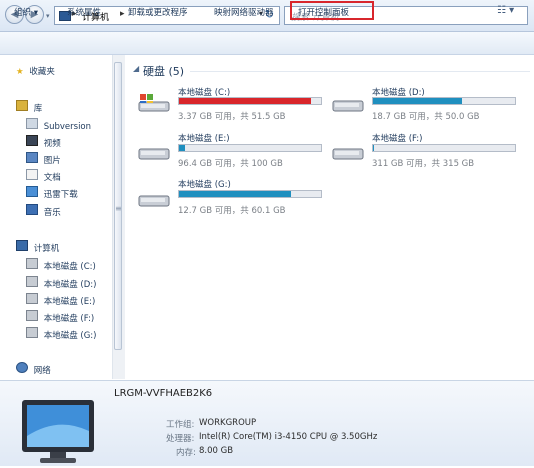 This screenshot has width=534, height=468. I want to click on sidebar-item-label: 本地磁盘 (C:), so click(69, 267).